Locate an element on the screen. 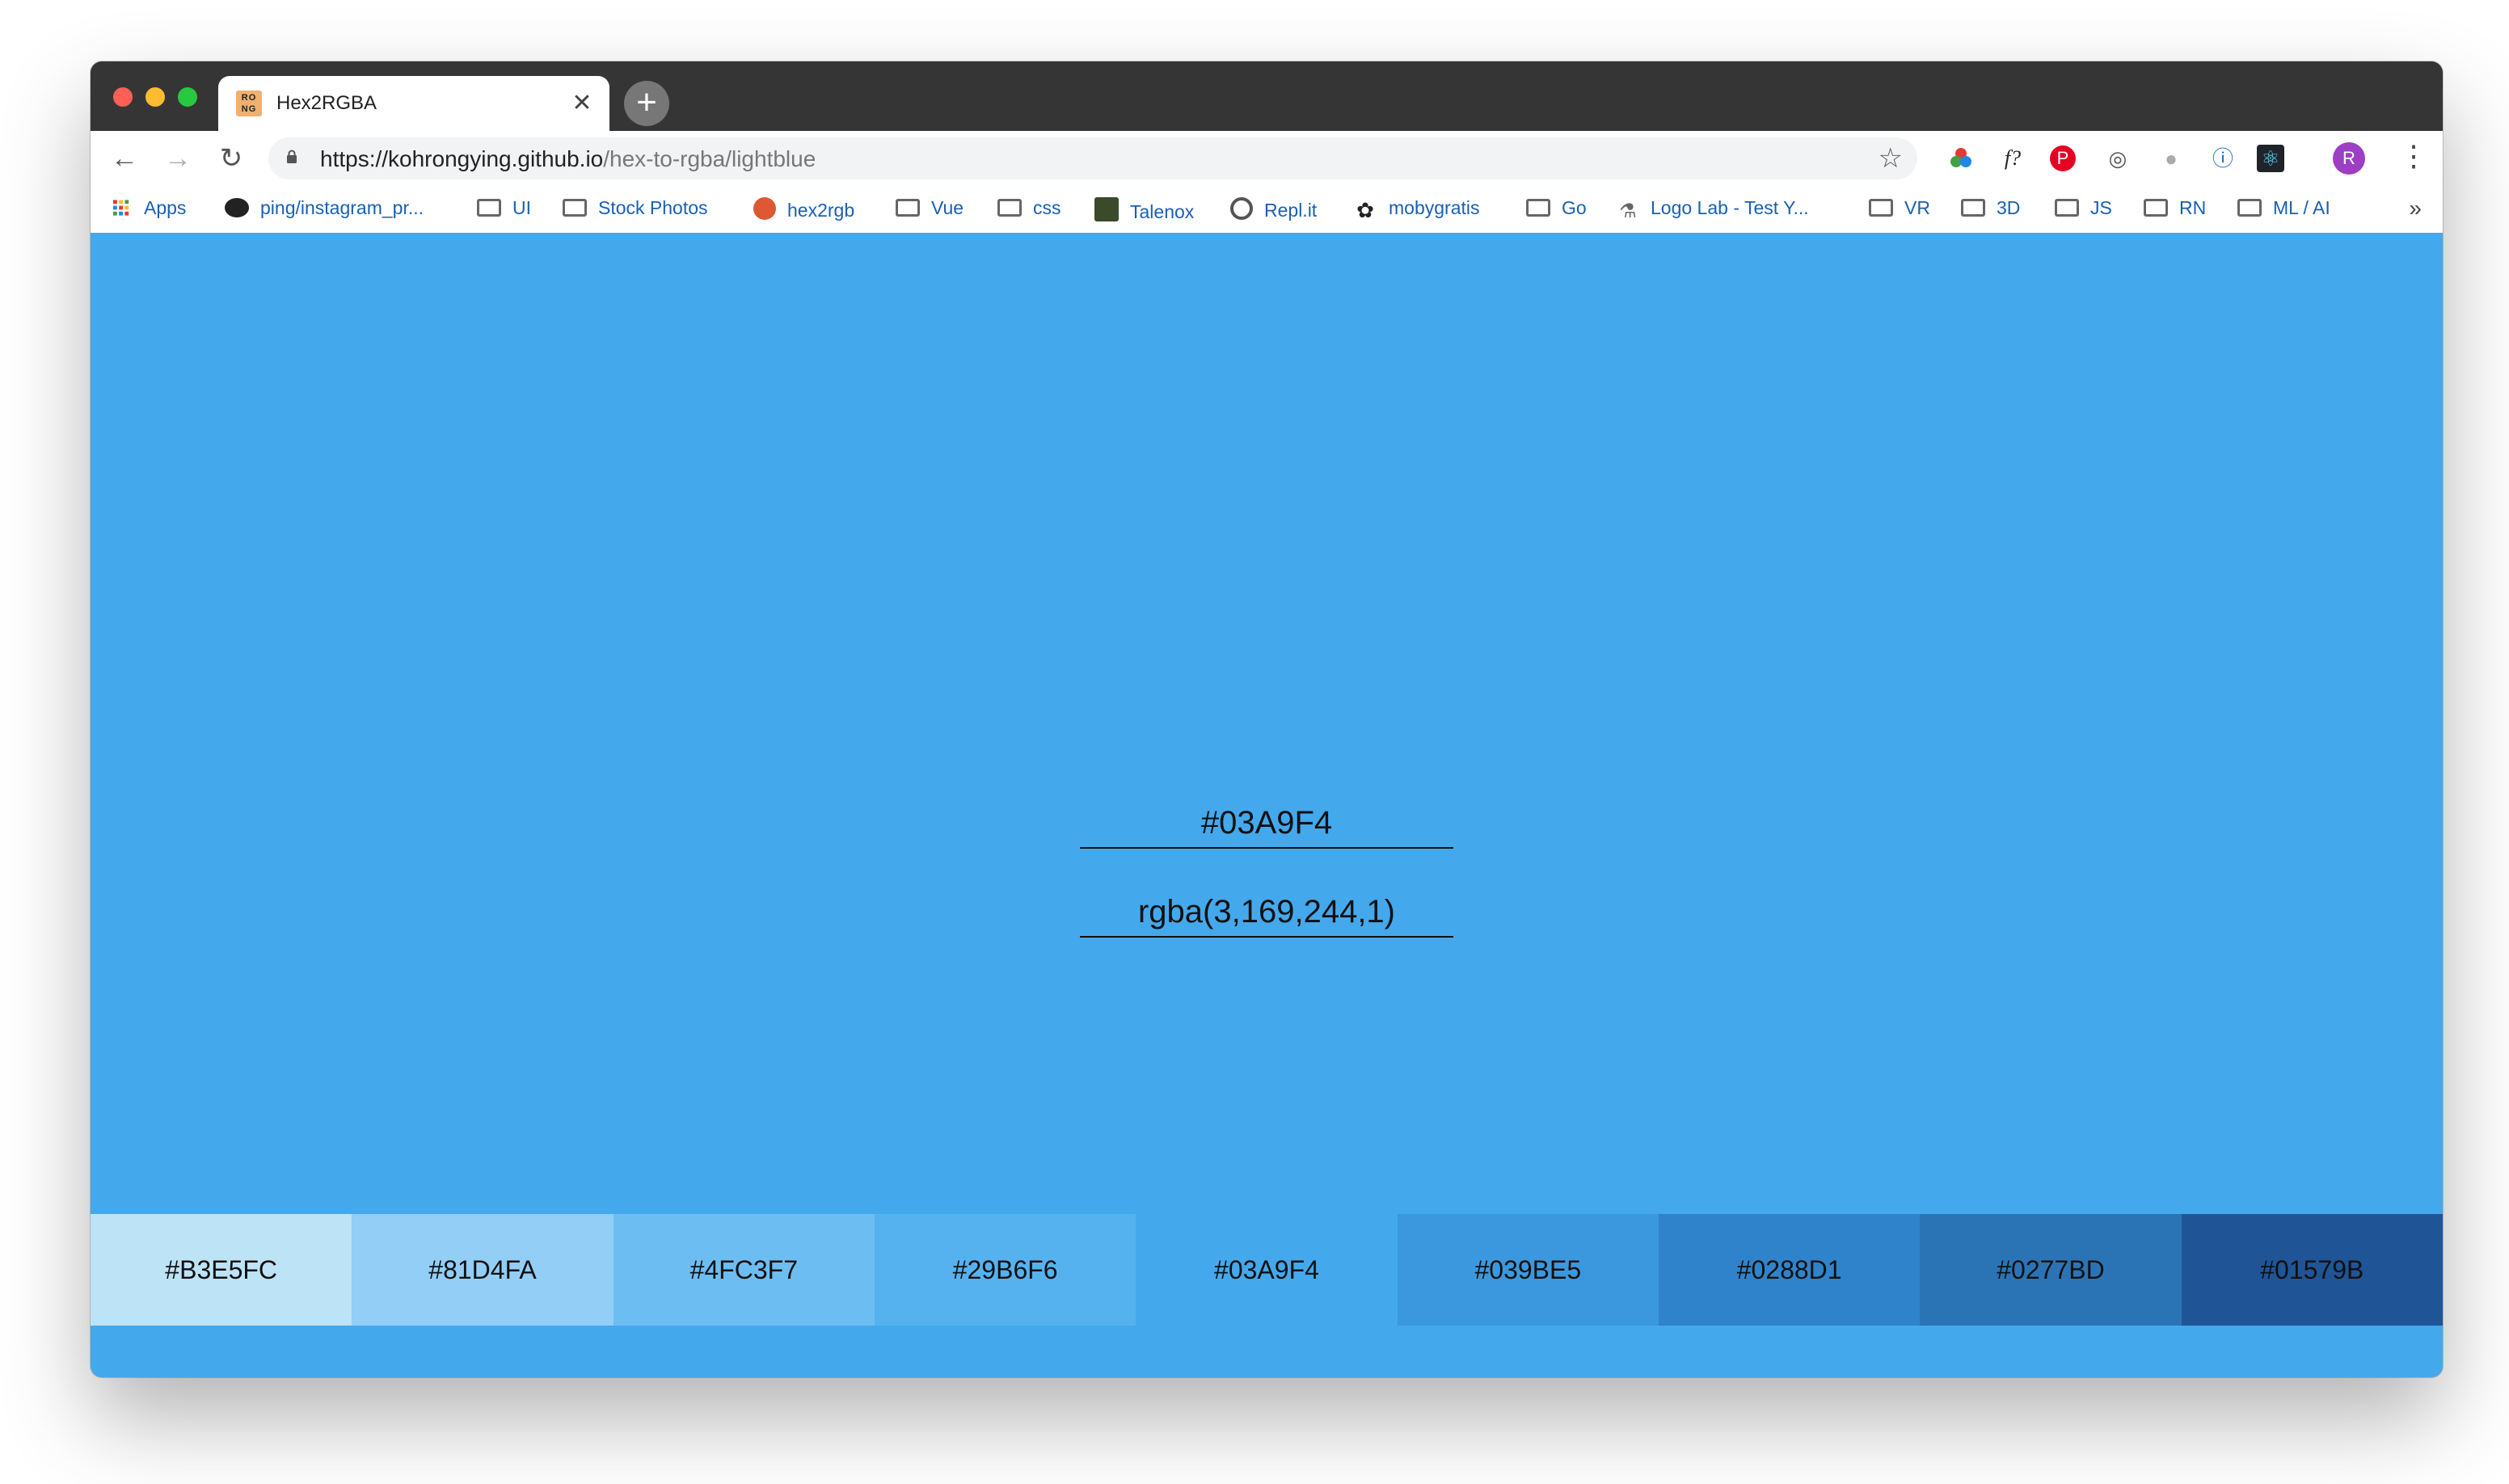 The width and height of the screenshot is (2509, 1484). lock-icon is located at coordinates (292, 156).